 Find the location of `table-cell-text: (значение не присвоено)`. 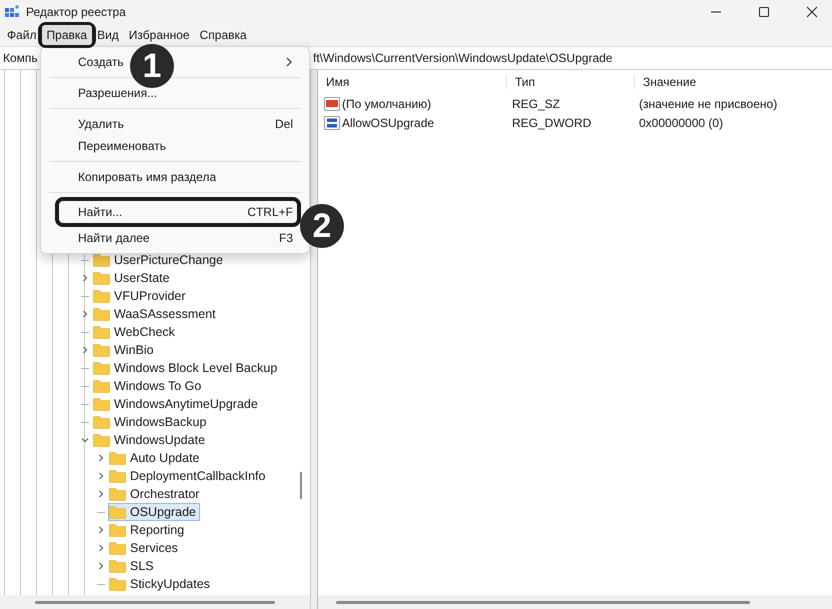

table-cell-text: (значение не присвоено) is located at coordinates (708, 103).